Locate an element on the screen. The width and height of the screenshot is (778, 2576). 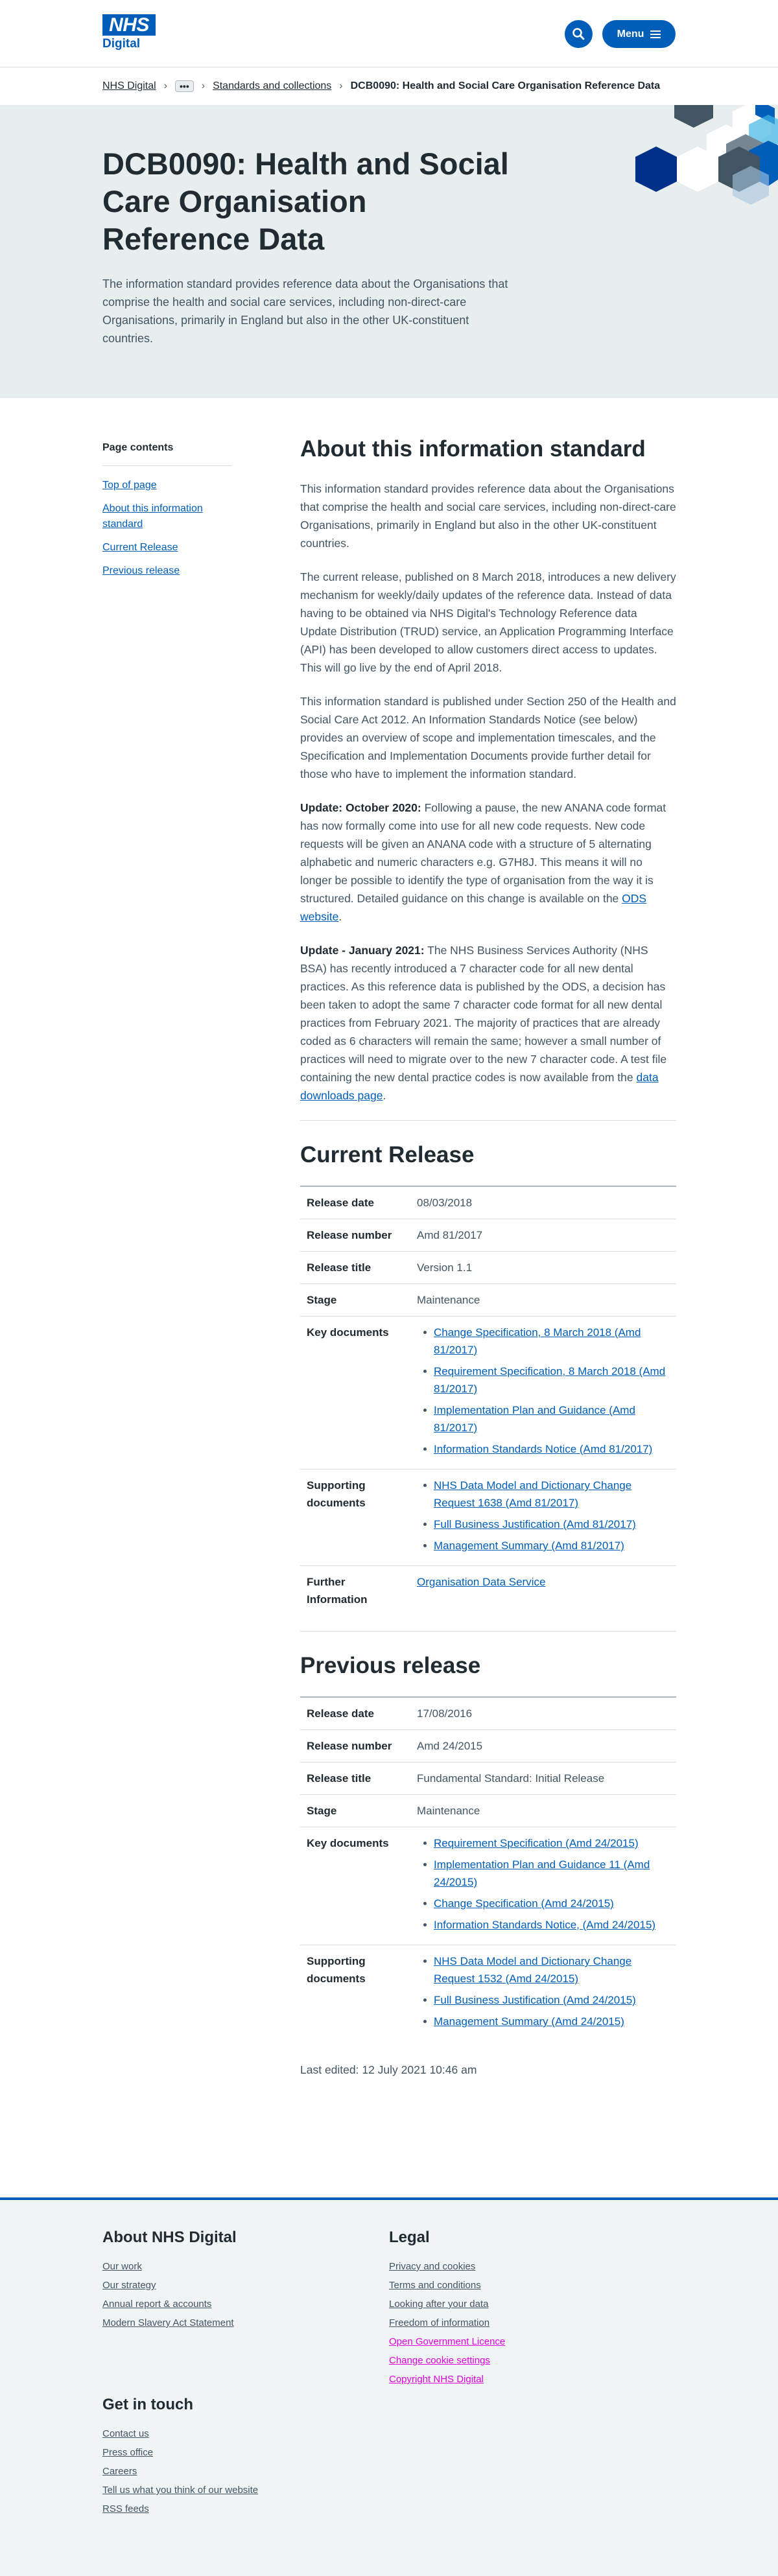
footer-link: Looking after your data is located at coordinates (438, 2304).